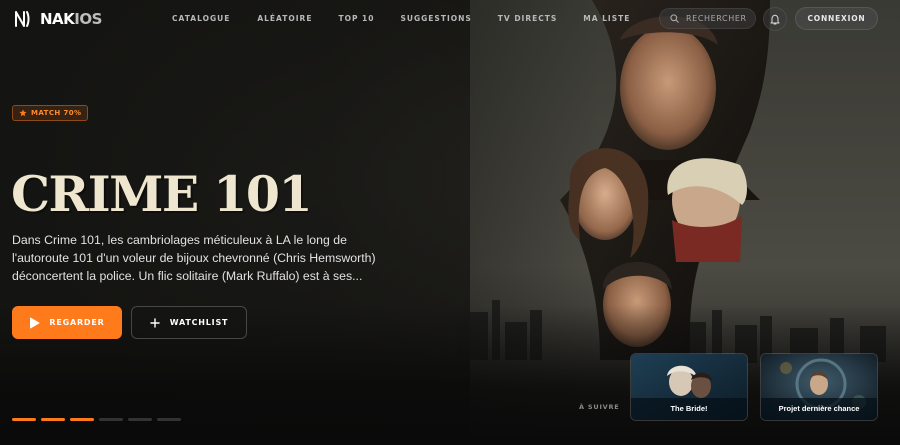 The height and width of the screenshot is (445, 900). Describe the element at coordinates (23, 113) in the screenshot. I see `star-icon` at that location.